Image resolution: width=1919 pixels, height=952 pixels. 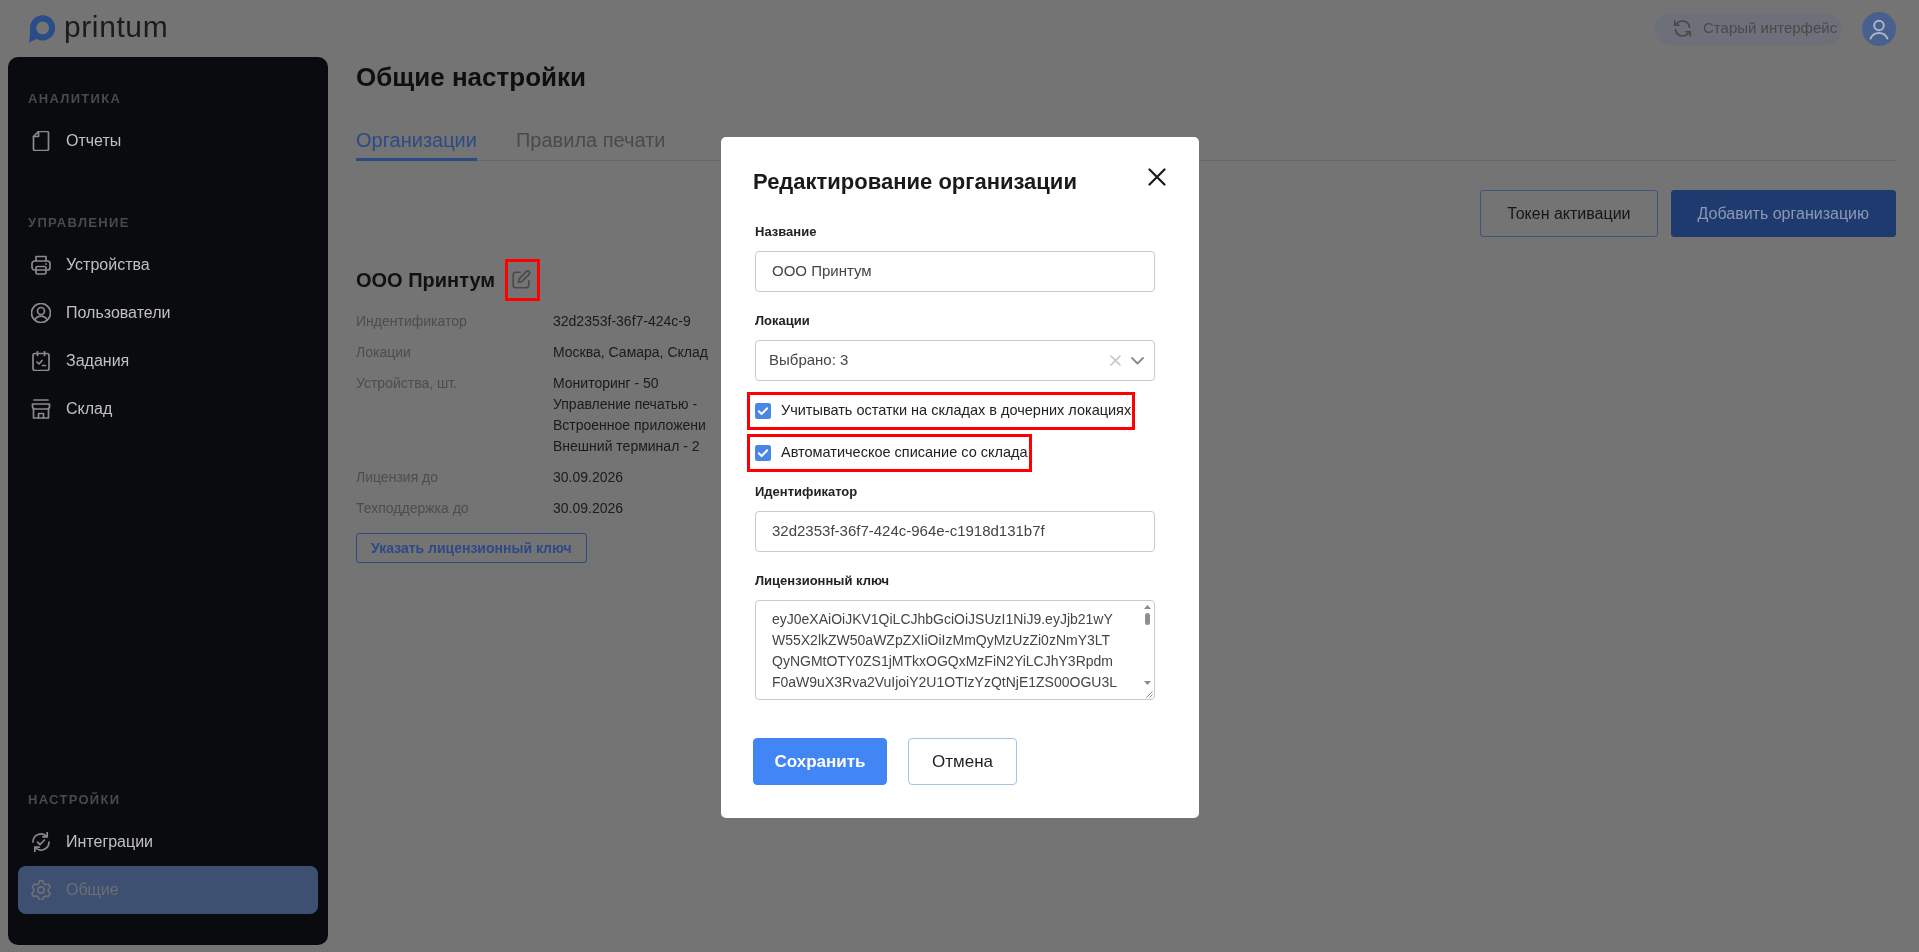 What do you see at coordinates (116, 27) in the screenshot?
I see `logo-text: printum` at bounding box center [116, 27].